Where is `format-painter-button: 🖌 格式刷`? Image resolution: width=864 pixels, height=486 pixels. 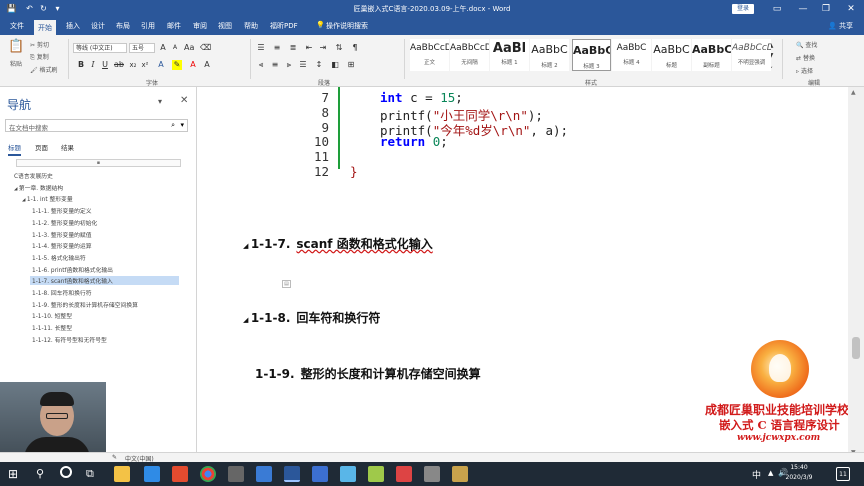
format-painter-button: 🖌 格式刷 is located at coordinates (44, 69).